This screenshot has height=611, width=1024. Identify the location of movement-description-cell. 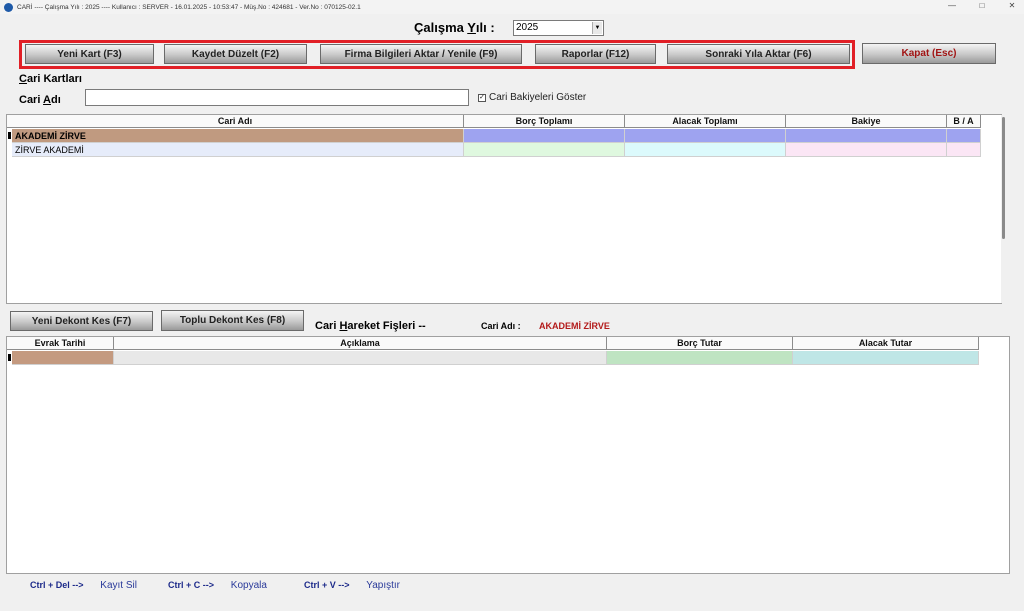
(360, 358).